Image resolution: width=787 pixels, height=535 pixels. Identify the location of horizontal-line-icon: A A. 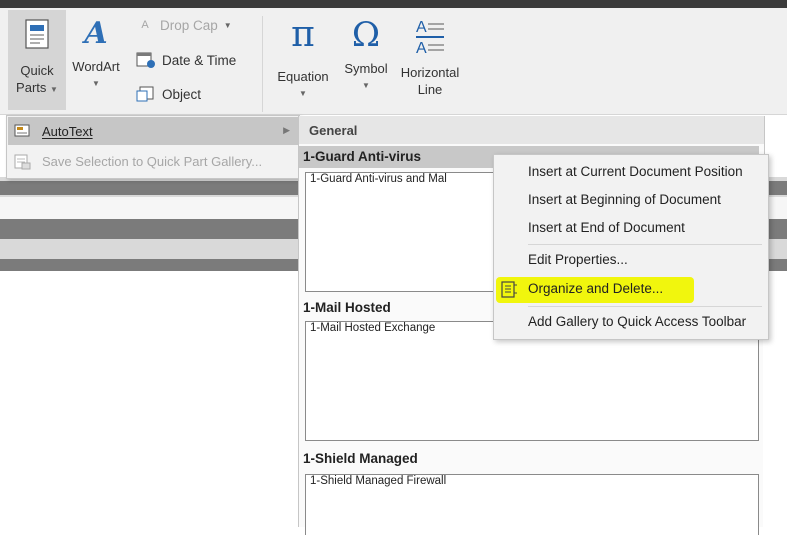
(430, 38).